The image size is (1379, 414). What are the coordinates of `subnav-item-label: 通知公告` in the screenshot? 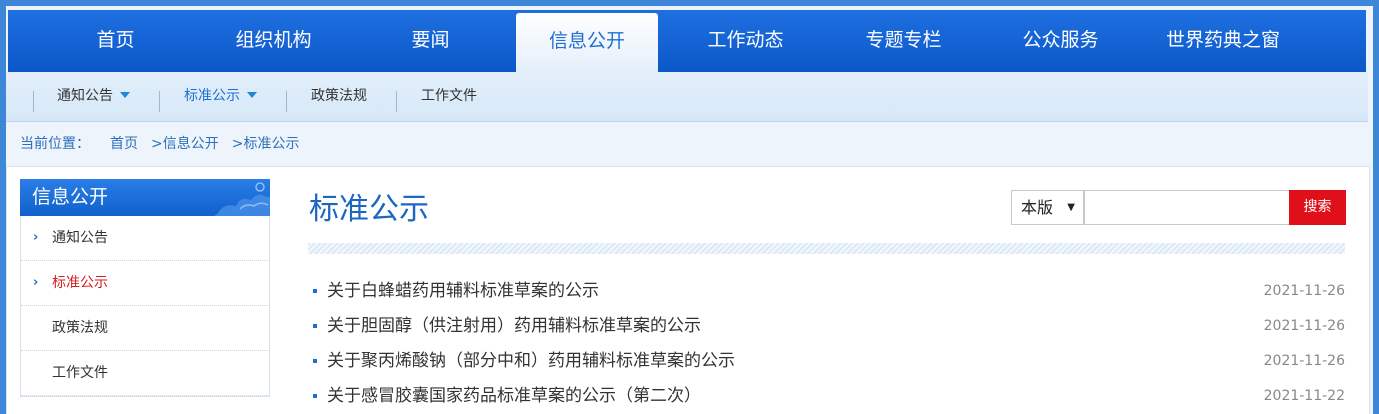 It's located at (85, 96).